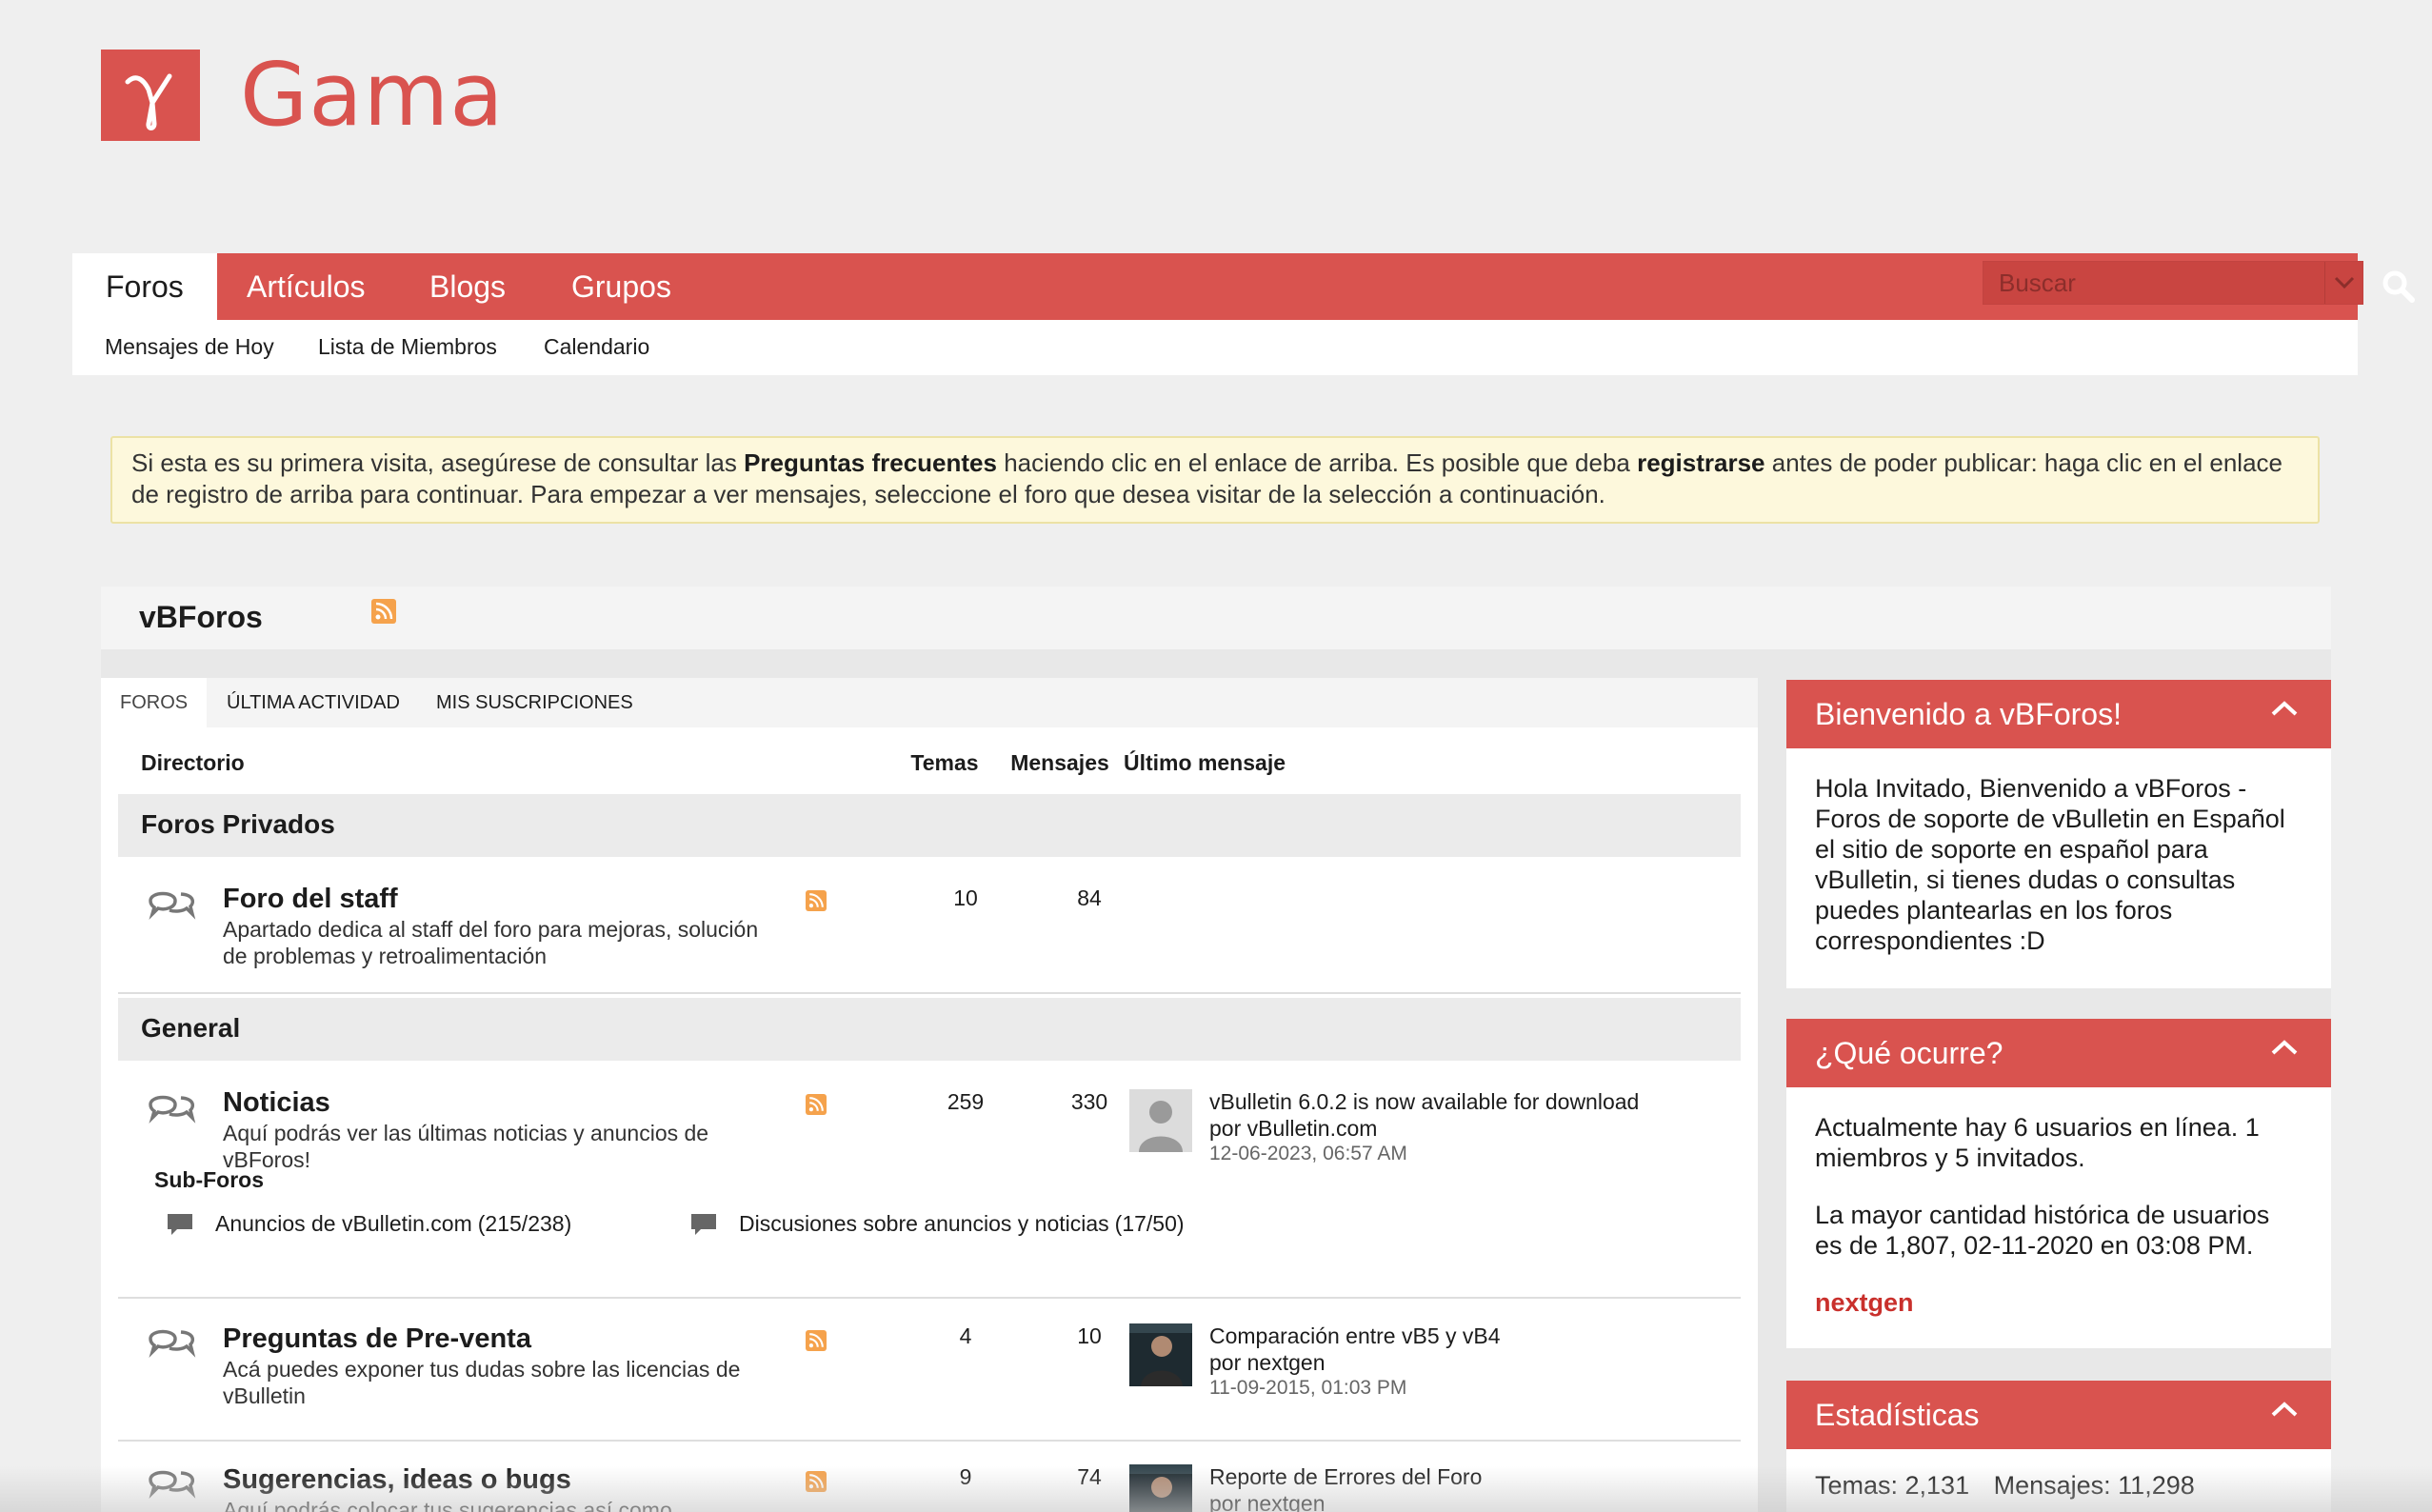 Image resolution: width=2432 pixels, height=1512 pixels. What do you see at coordinates (209, 1179) in the screenshot?
I see `subforums-label: Sub-Foros` at bounding box center [209, 1179].